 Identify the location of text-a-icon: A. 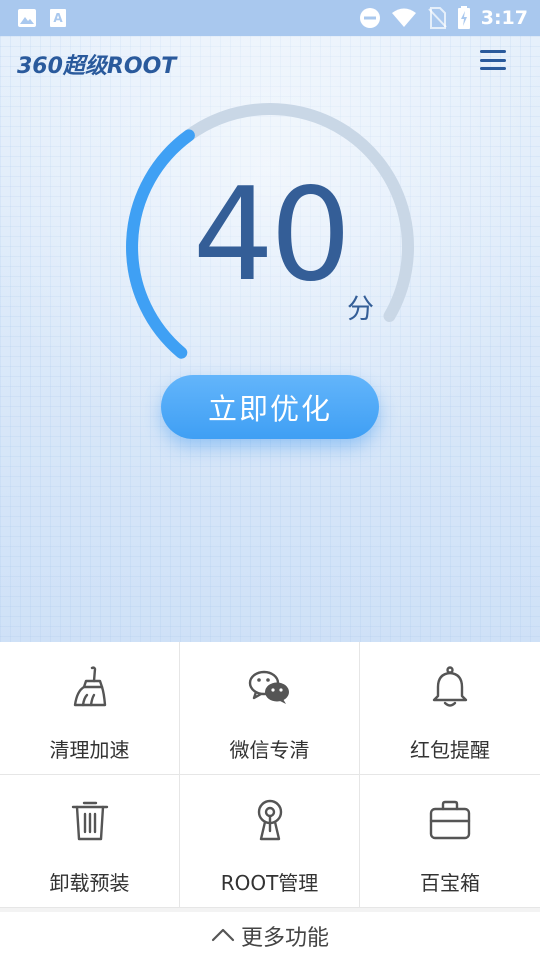
(58, 18).